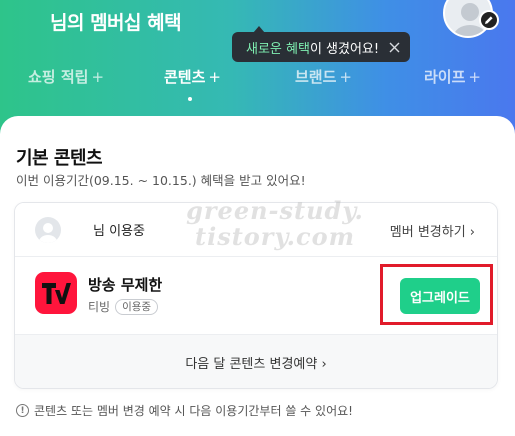  I want to click on service-provider: 티빙 이용중, so click(123, 306).